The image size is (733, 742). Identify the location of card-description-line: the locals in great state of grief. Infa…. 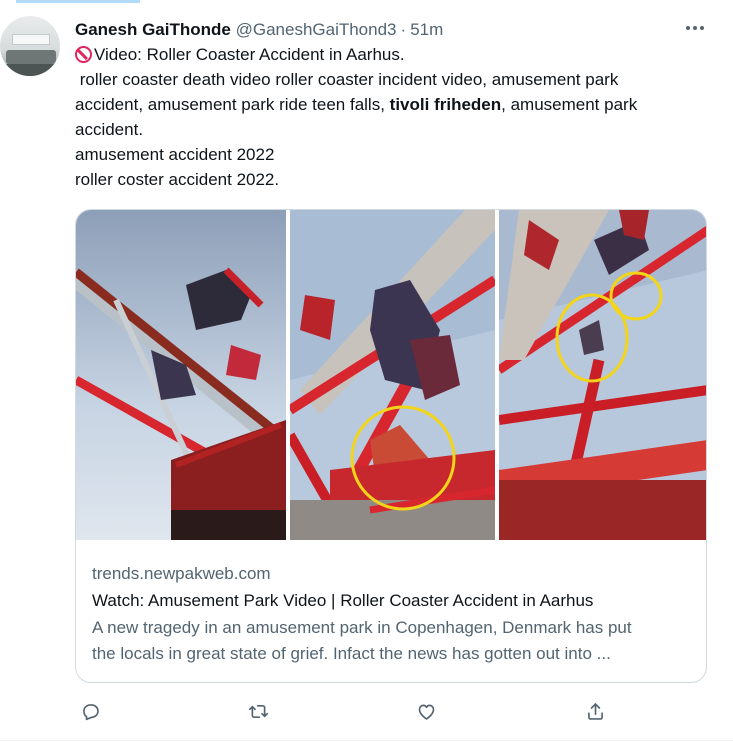
(351, 653).